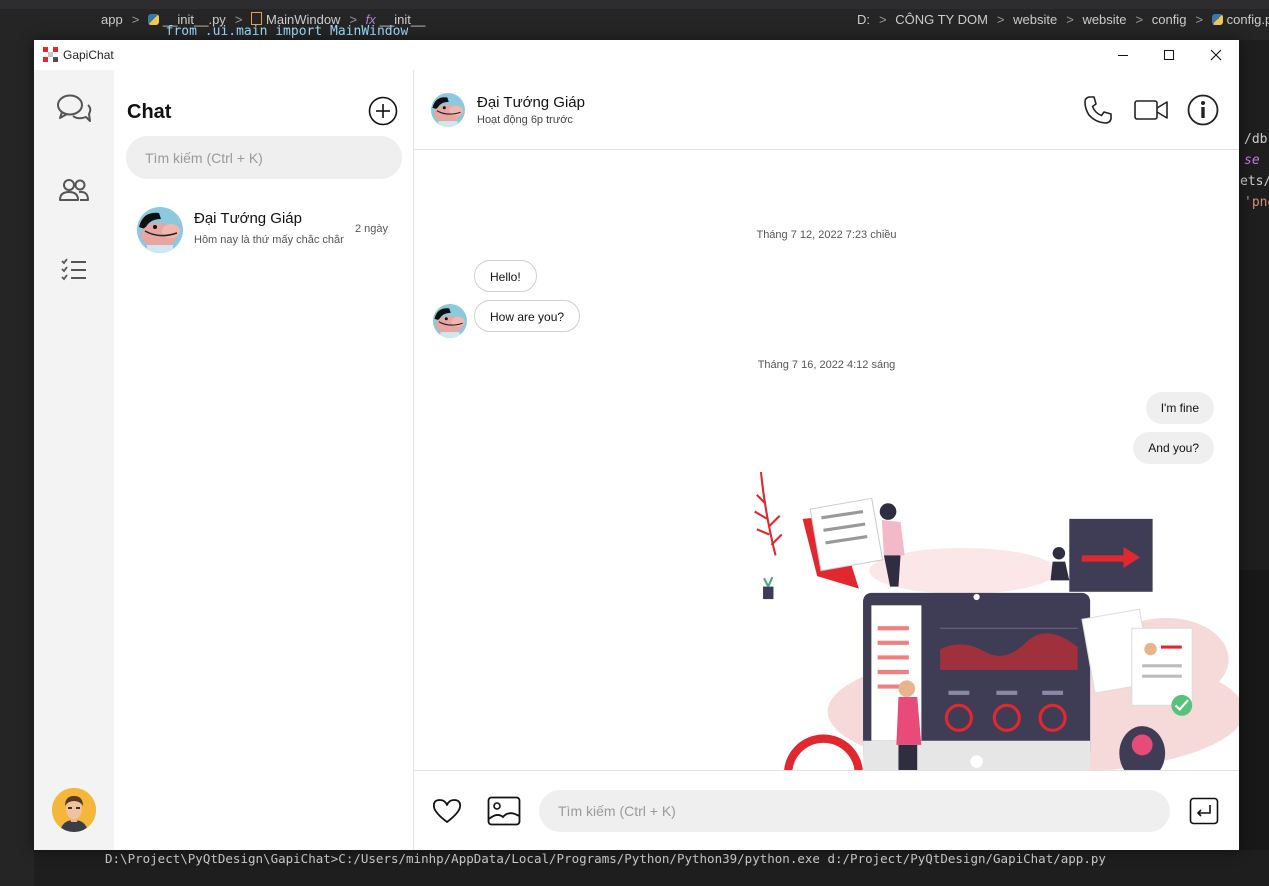 The height and width of the screenshot is (886, 1269). Describe the element at coordinates (17, 463) in the screenshot. I see `ide-left-gutter` at that location.